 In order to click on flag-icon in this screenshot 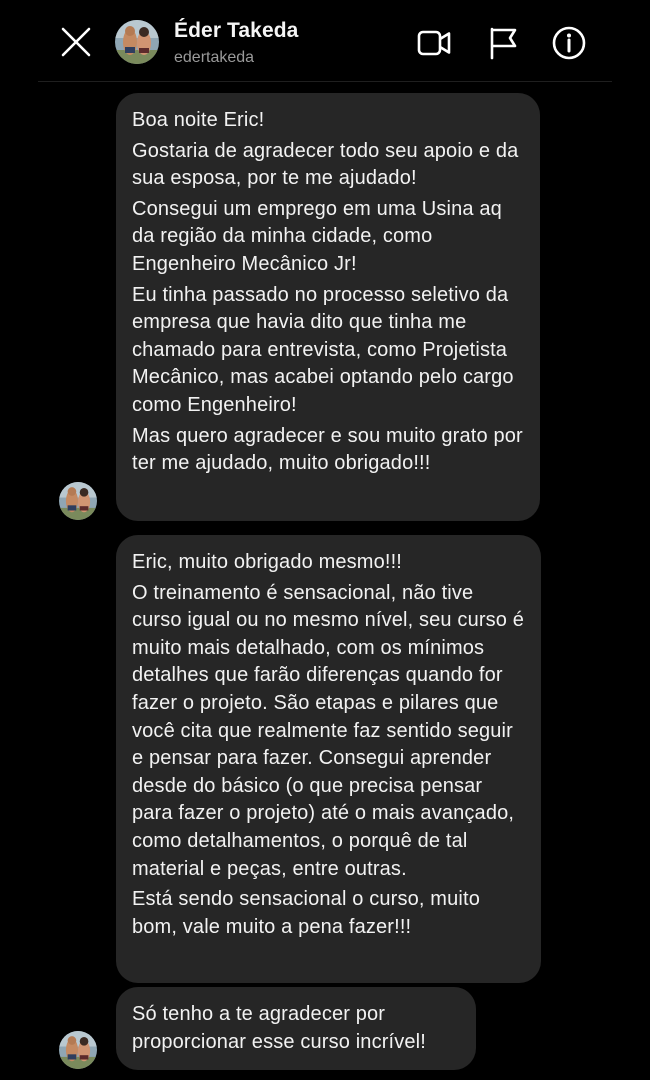, I will do `click(504, 43)`.